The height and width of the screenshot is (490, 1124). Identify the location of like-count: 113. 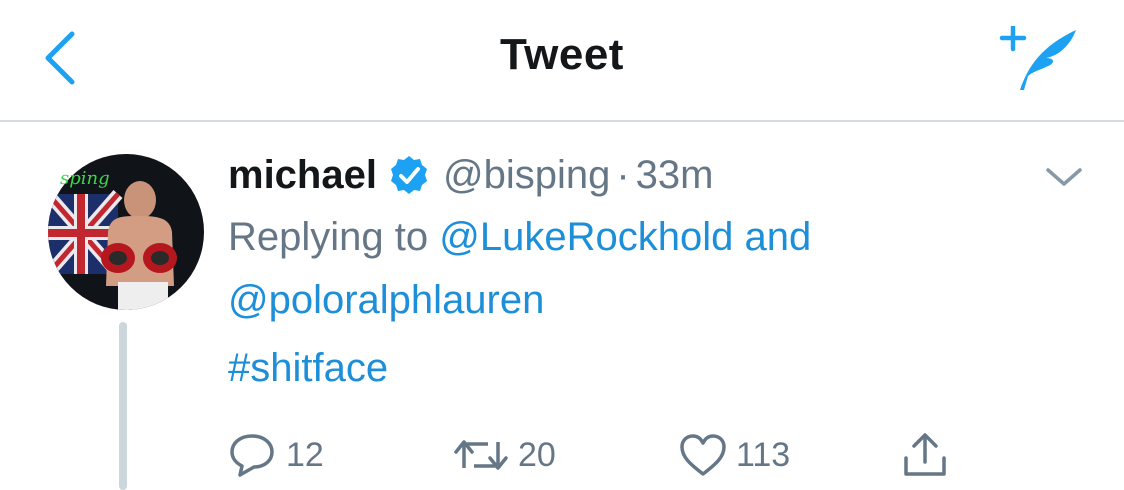
(763, 454).